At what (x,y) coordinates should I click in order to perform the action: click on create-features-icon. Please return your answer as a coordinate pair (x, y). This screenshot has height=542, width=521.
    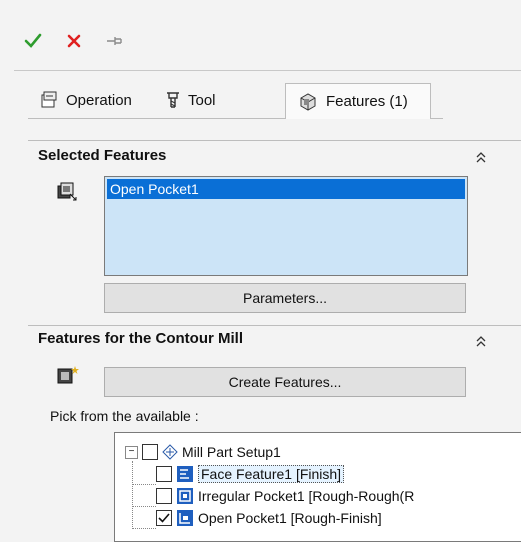
    Looking at the image, I should click on (68, 375).